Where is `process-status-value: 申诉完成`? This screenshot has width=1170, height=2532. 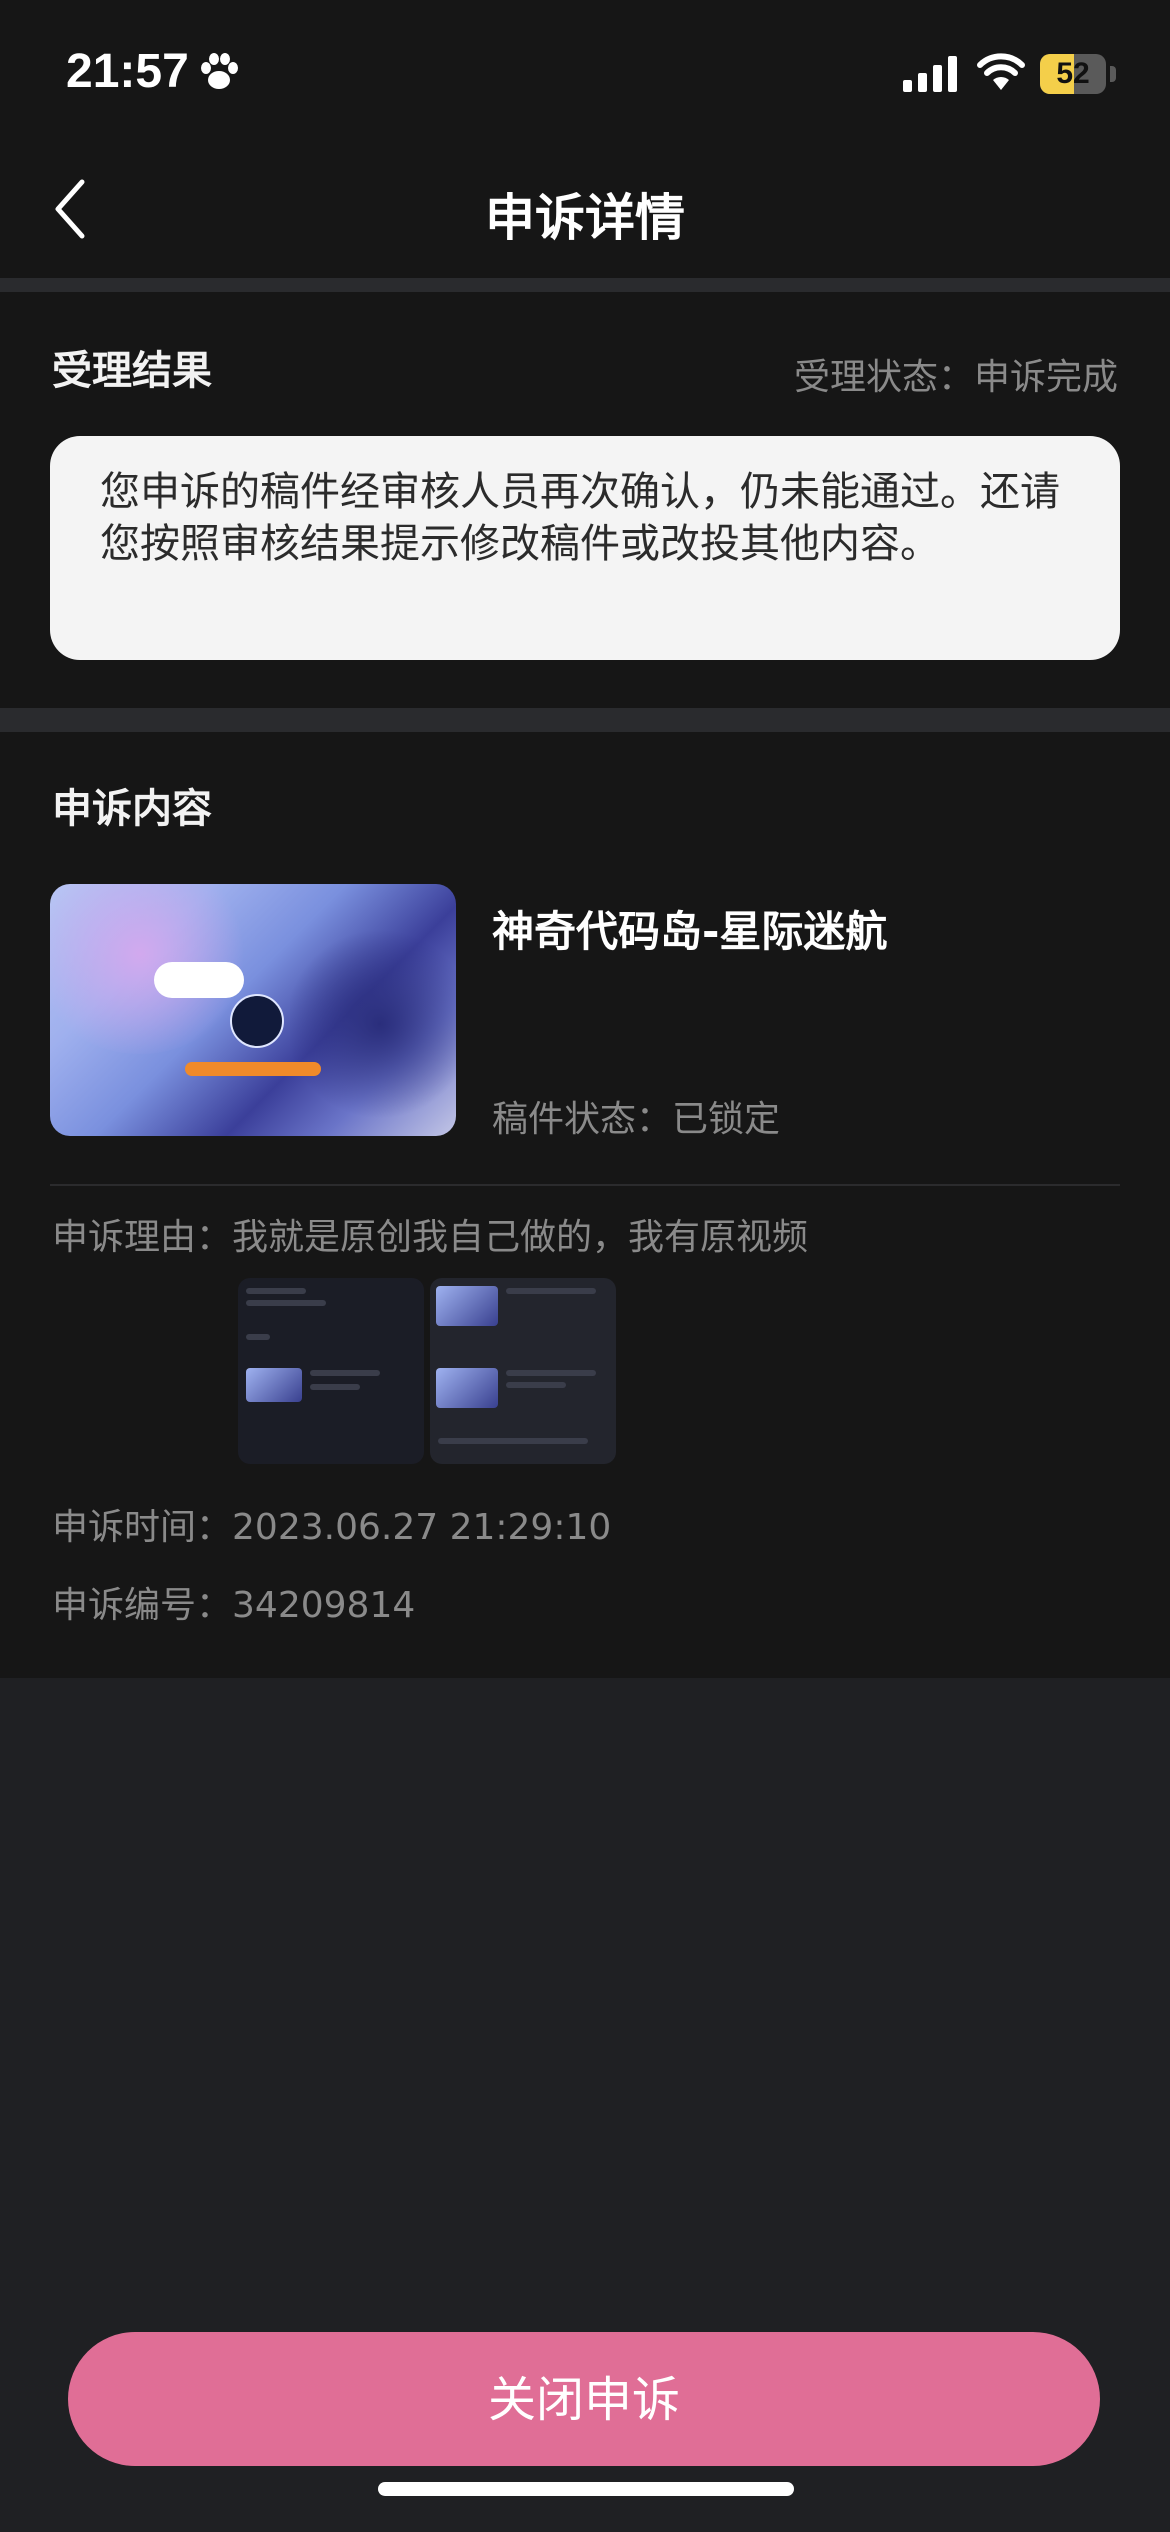 process-status-value: 申诉完成 is located at coordinates (1045, 377).